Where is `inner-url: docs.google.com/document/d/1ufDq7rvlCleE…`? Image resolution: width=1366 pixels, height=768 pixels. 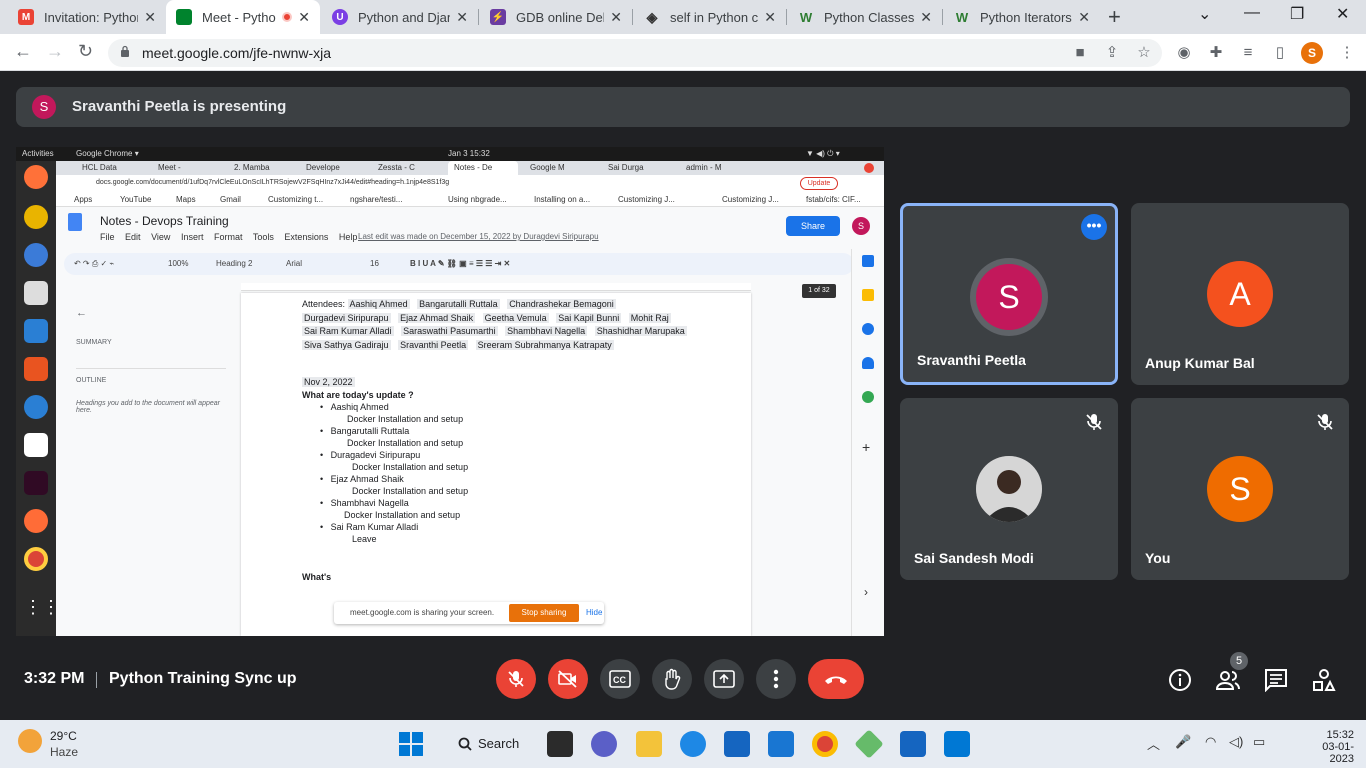
inner-url: docs.google.com/document/d/1ufDq7rvlCleE… is located at coordinates (272, 182).